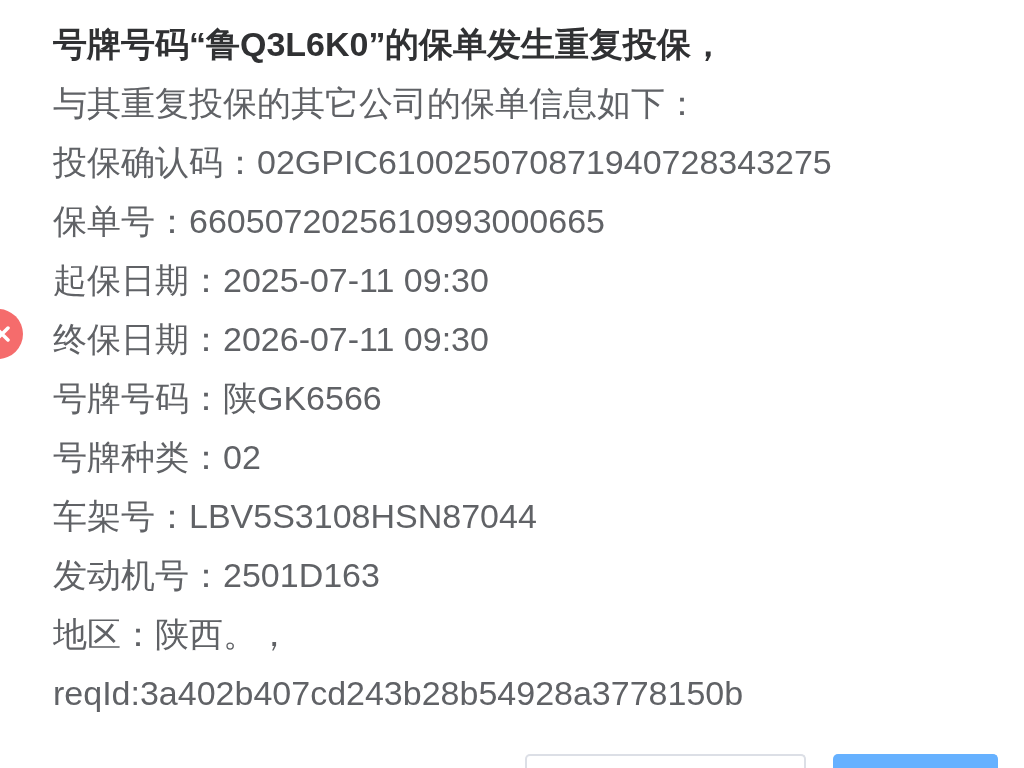 Image resolution: width=1024 pixels, height=768 pixels. Describe the element at coordinates (376, 103) in the screenshot. I see `message-text: 与其重复投保的其它公司的保单信息如下：` at that location.